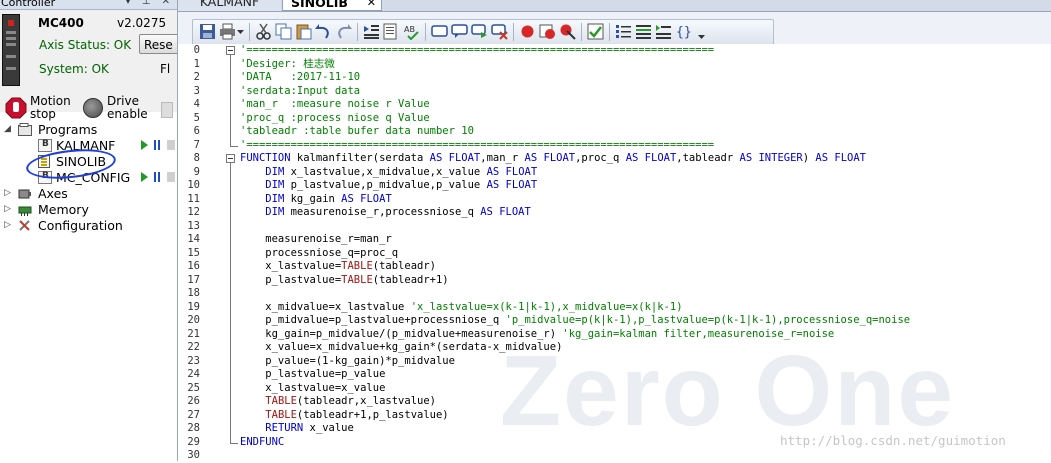  I want to click on check-icon, so click(595, 31).